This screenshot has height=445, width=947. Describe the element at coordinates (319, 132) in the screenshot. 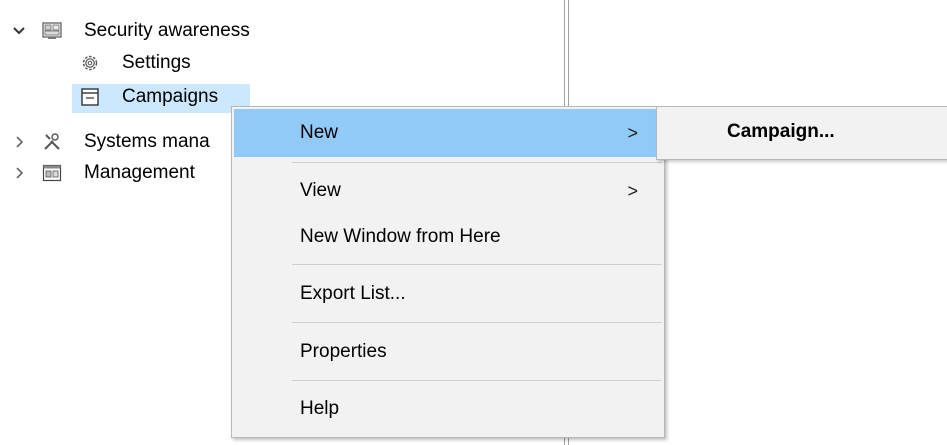

I see `menu-item-label: New` at that location.